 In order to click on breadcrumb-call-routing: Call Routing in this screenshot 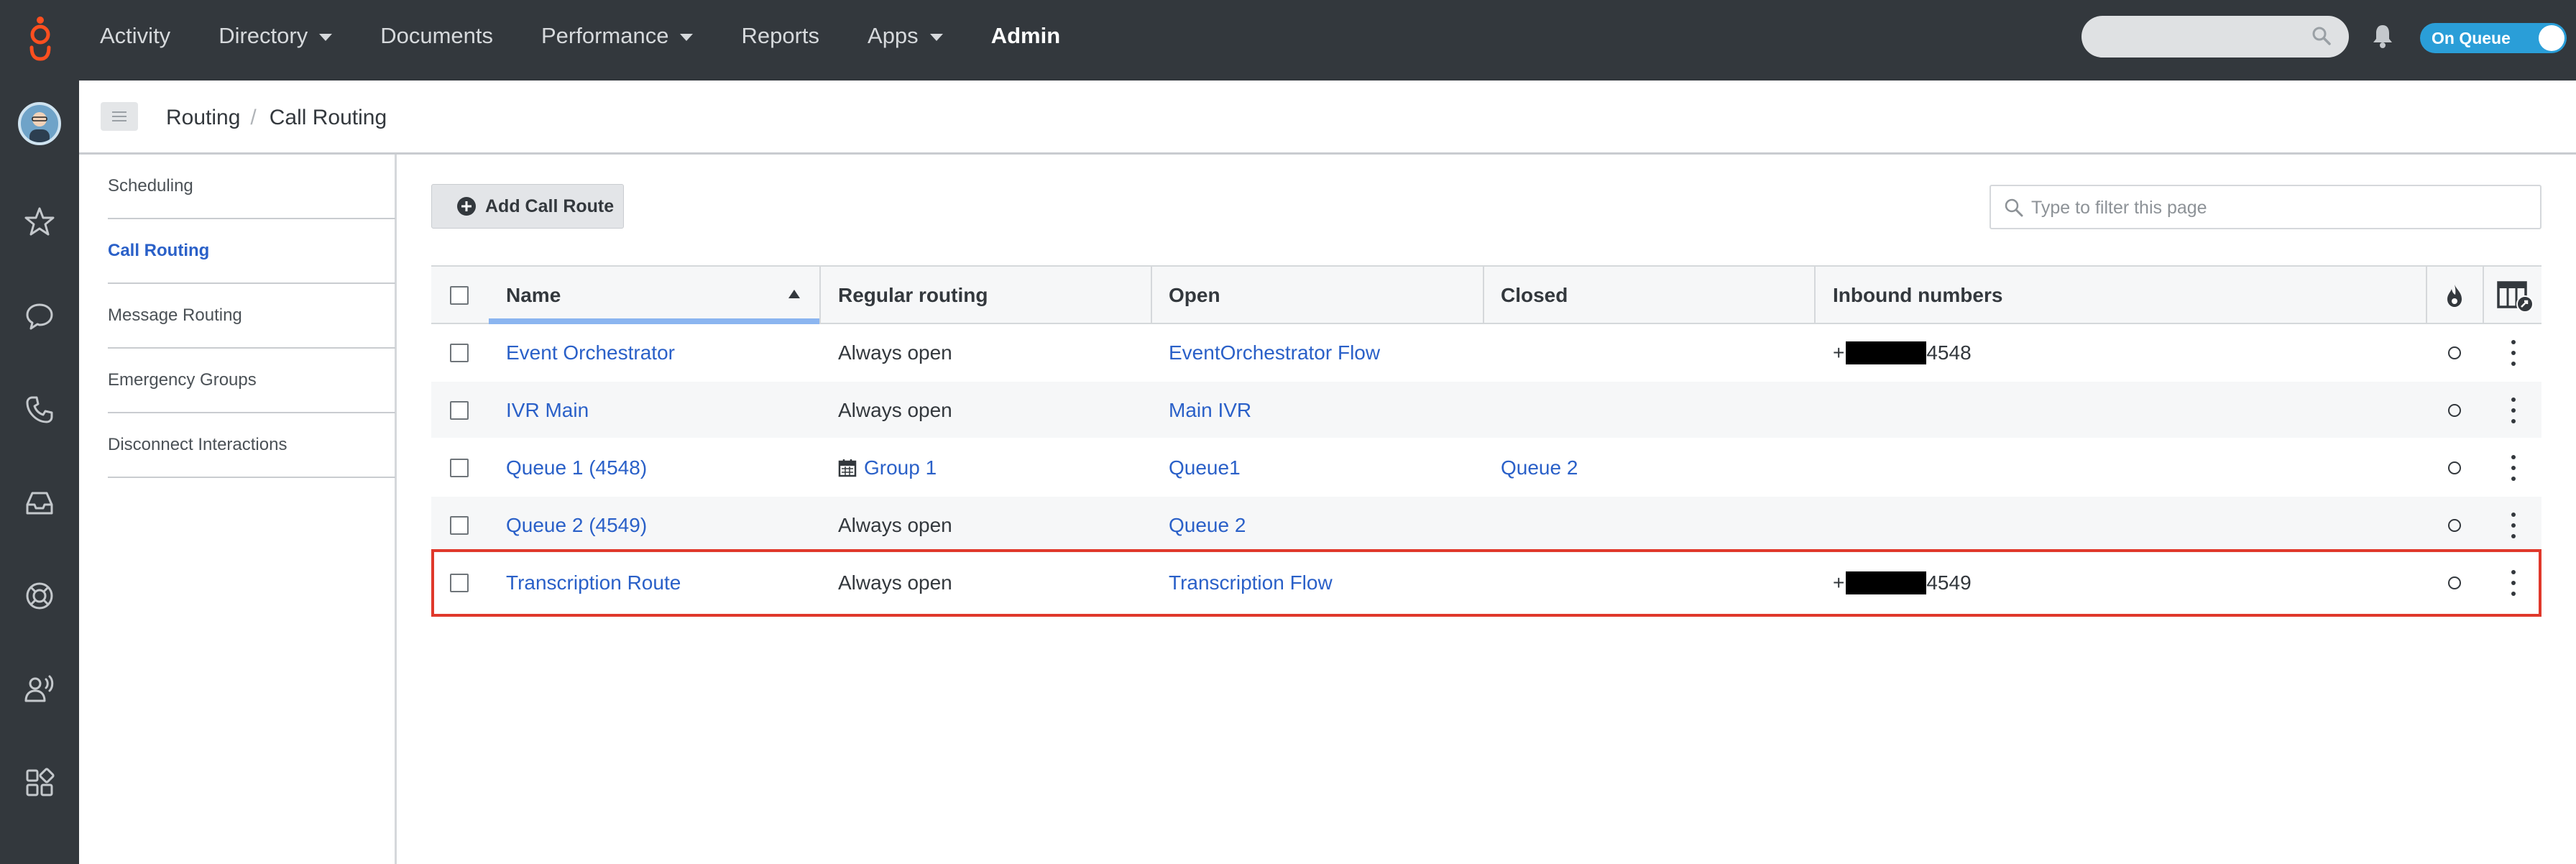, I will do `click(328, 118)`.